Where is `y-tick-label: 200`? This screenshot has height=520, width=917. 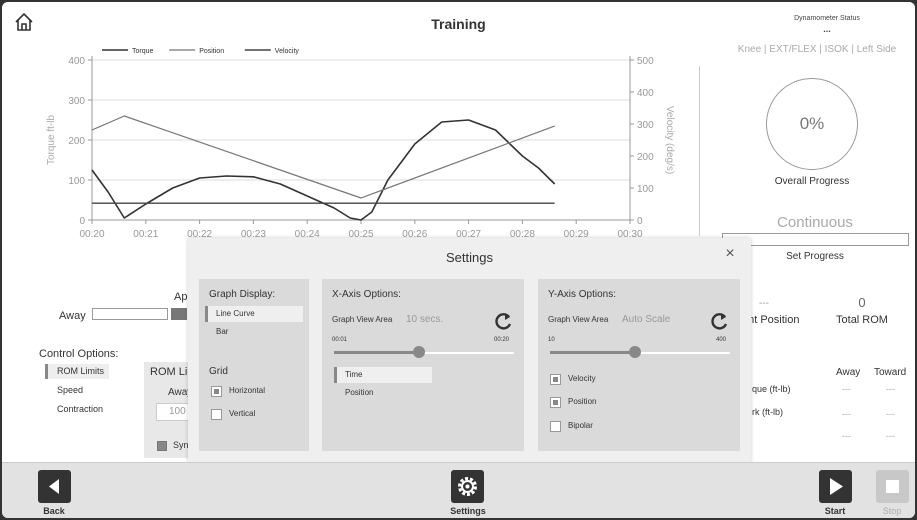 y-tick-label: 200 is located at coordinates (76, 141).